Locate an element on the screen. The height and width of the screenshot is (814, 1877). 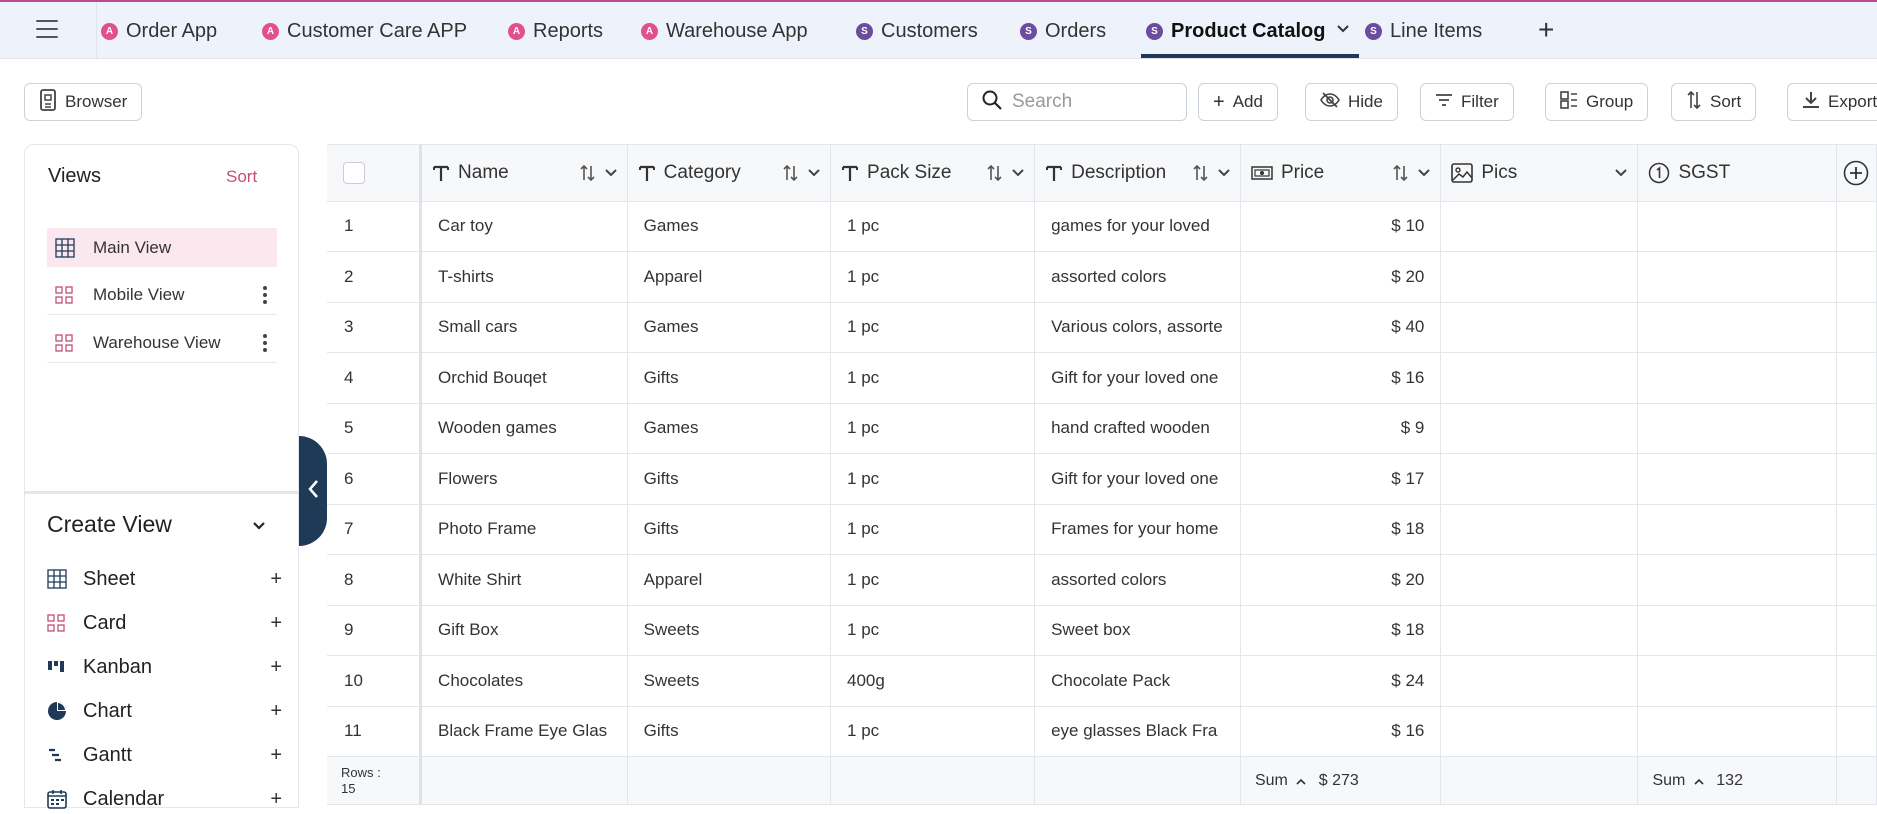
column-header-description: Description is located at coordinates (1137, 173).